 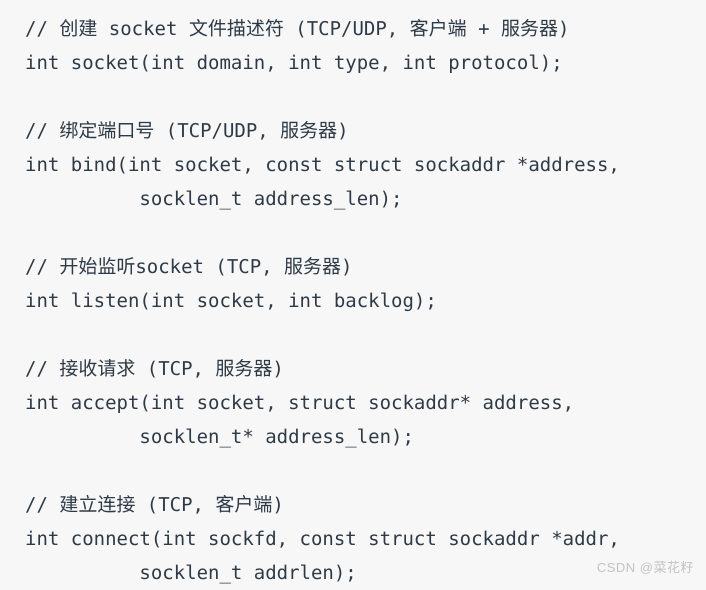 I want to click on code-statement-line: socklen_t* address_len);, so click(x=219, y=437).